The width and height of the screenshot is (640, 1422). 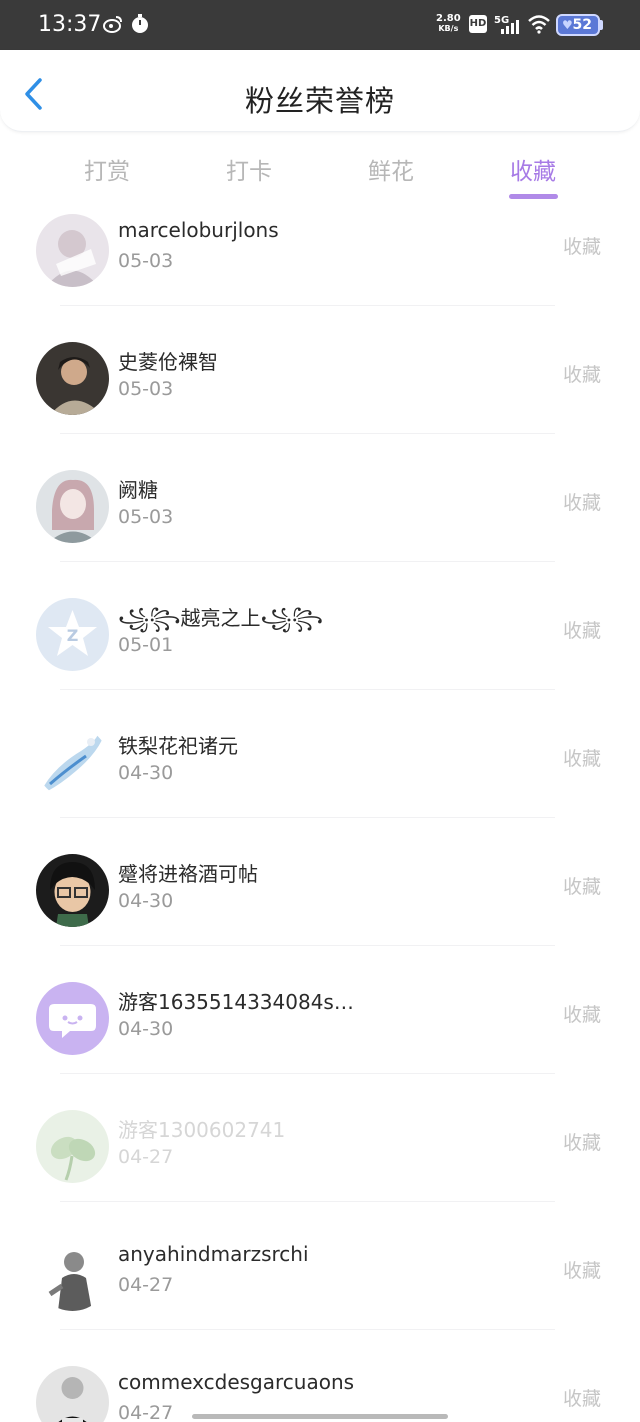 I want to click on list-item: 游客1635514334084s… 04-30 收藏, so click(x=320, y=1009).